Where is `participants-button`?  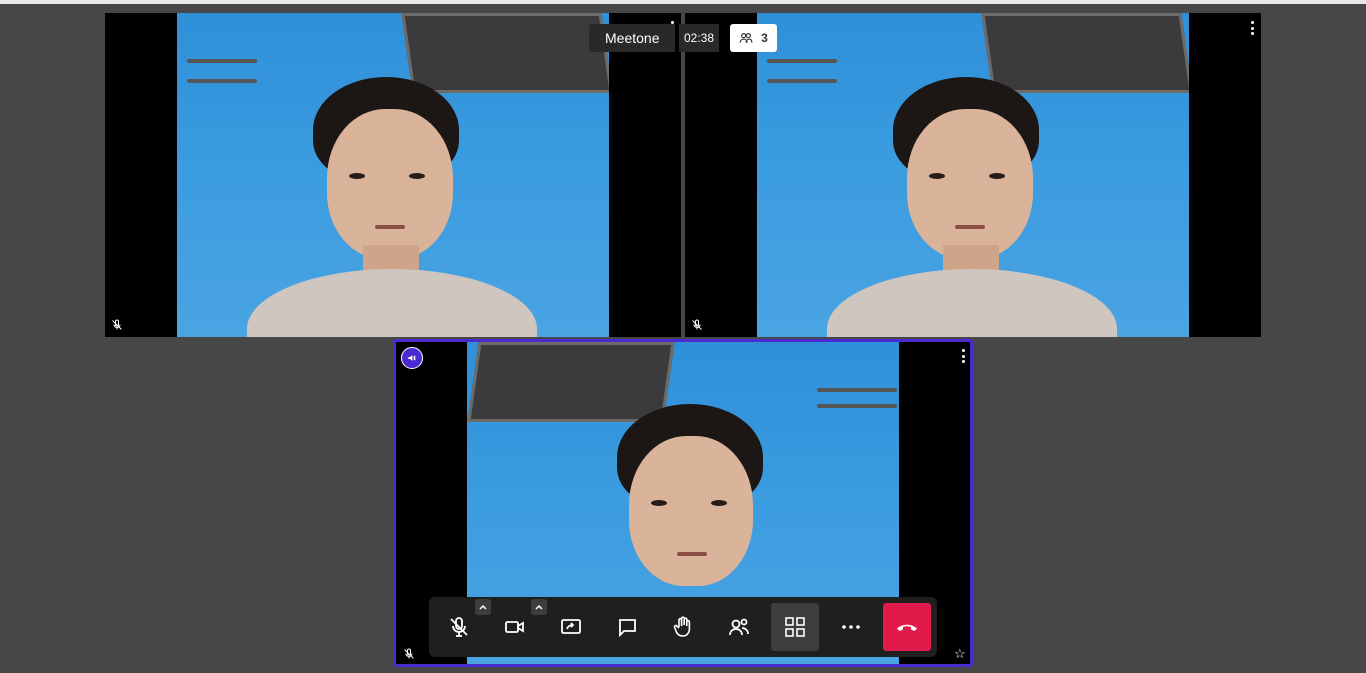 participants-button is located at coordinates (739, 627).